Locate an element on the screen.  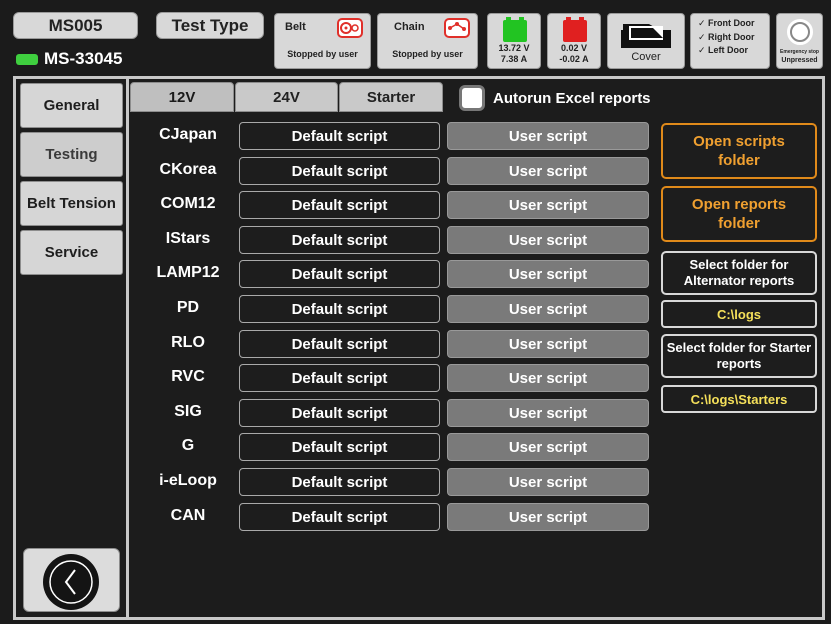
select-starter-folder-button: Select folder for Starter reports is located at coordinates (739, 356).